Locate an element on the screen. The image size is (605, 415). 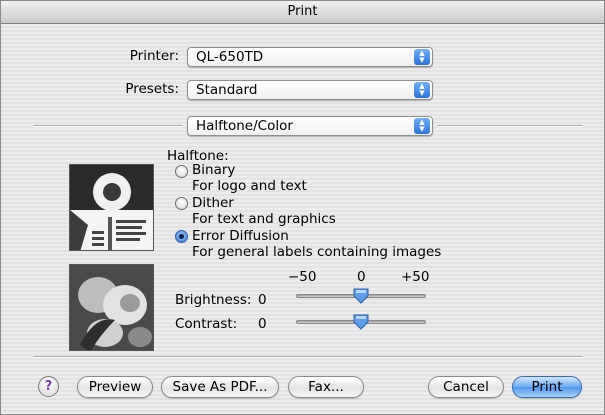
option-dither-label: Dither is located at coordinates (213, 203).